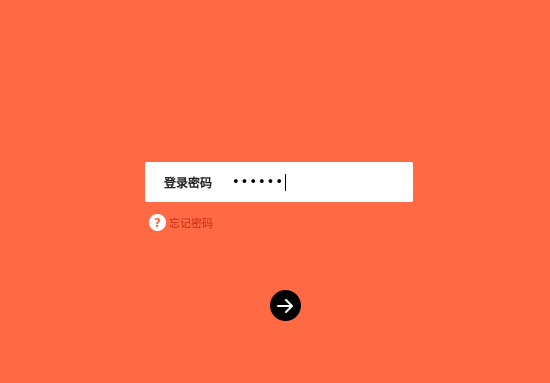 This screenshot has height=383, width=550. What do you see at coordinates (286, 182) in the screenshot?
I see `text-caret` at bounding box center [286, 182].